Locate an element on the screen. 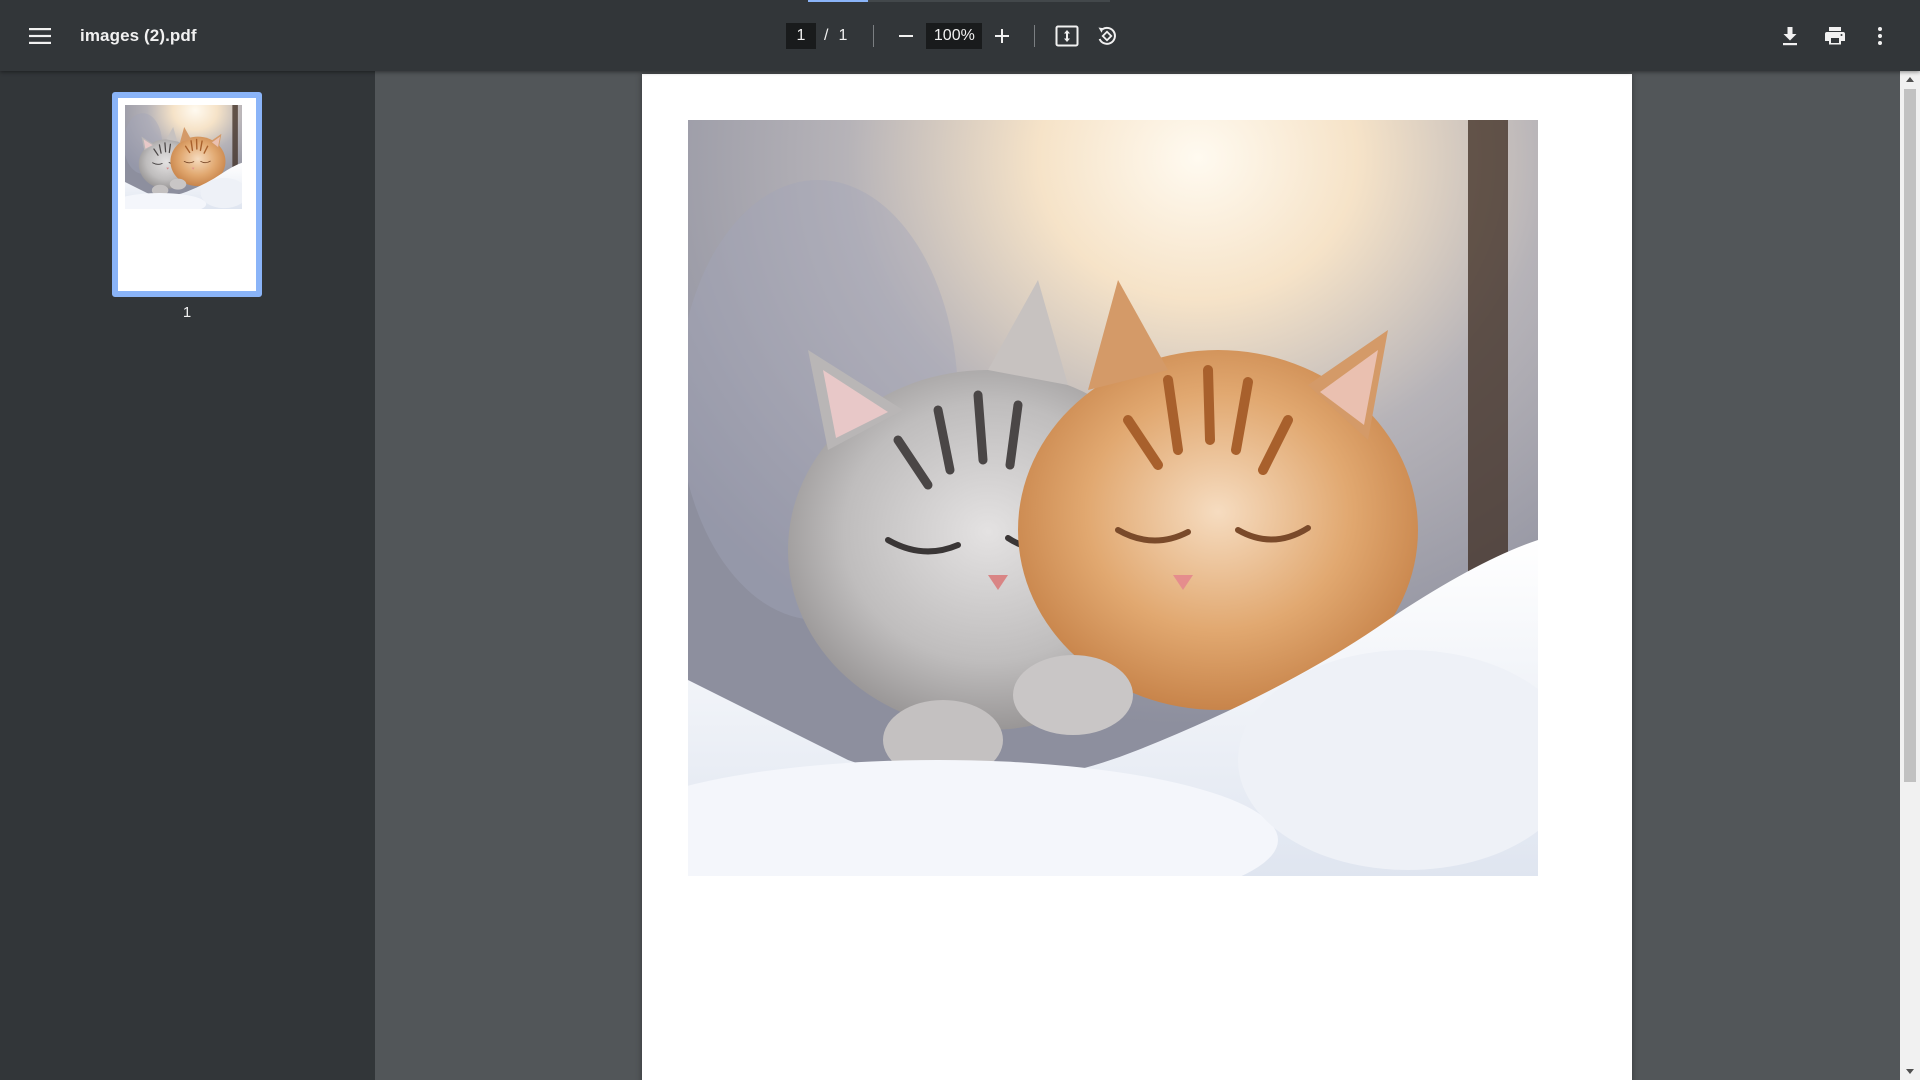 The width and height of the screenshot is (1920, 1080). minus-icon is located at coordinates (906, 35).